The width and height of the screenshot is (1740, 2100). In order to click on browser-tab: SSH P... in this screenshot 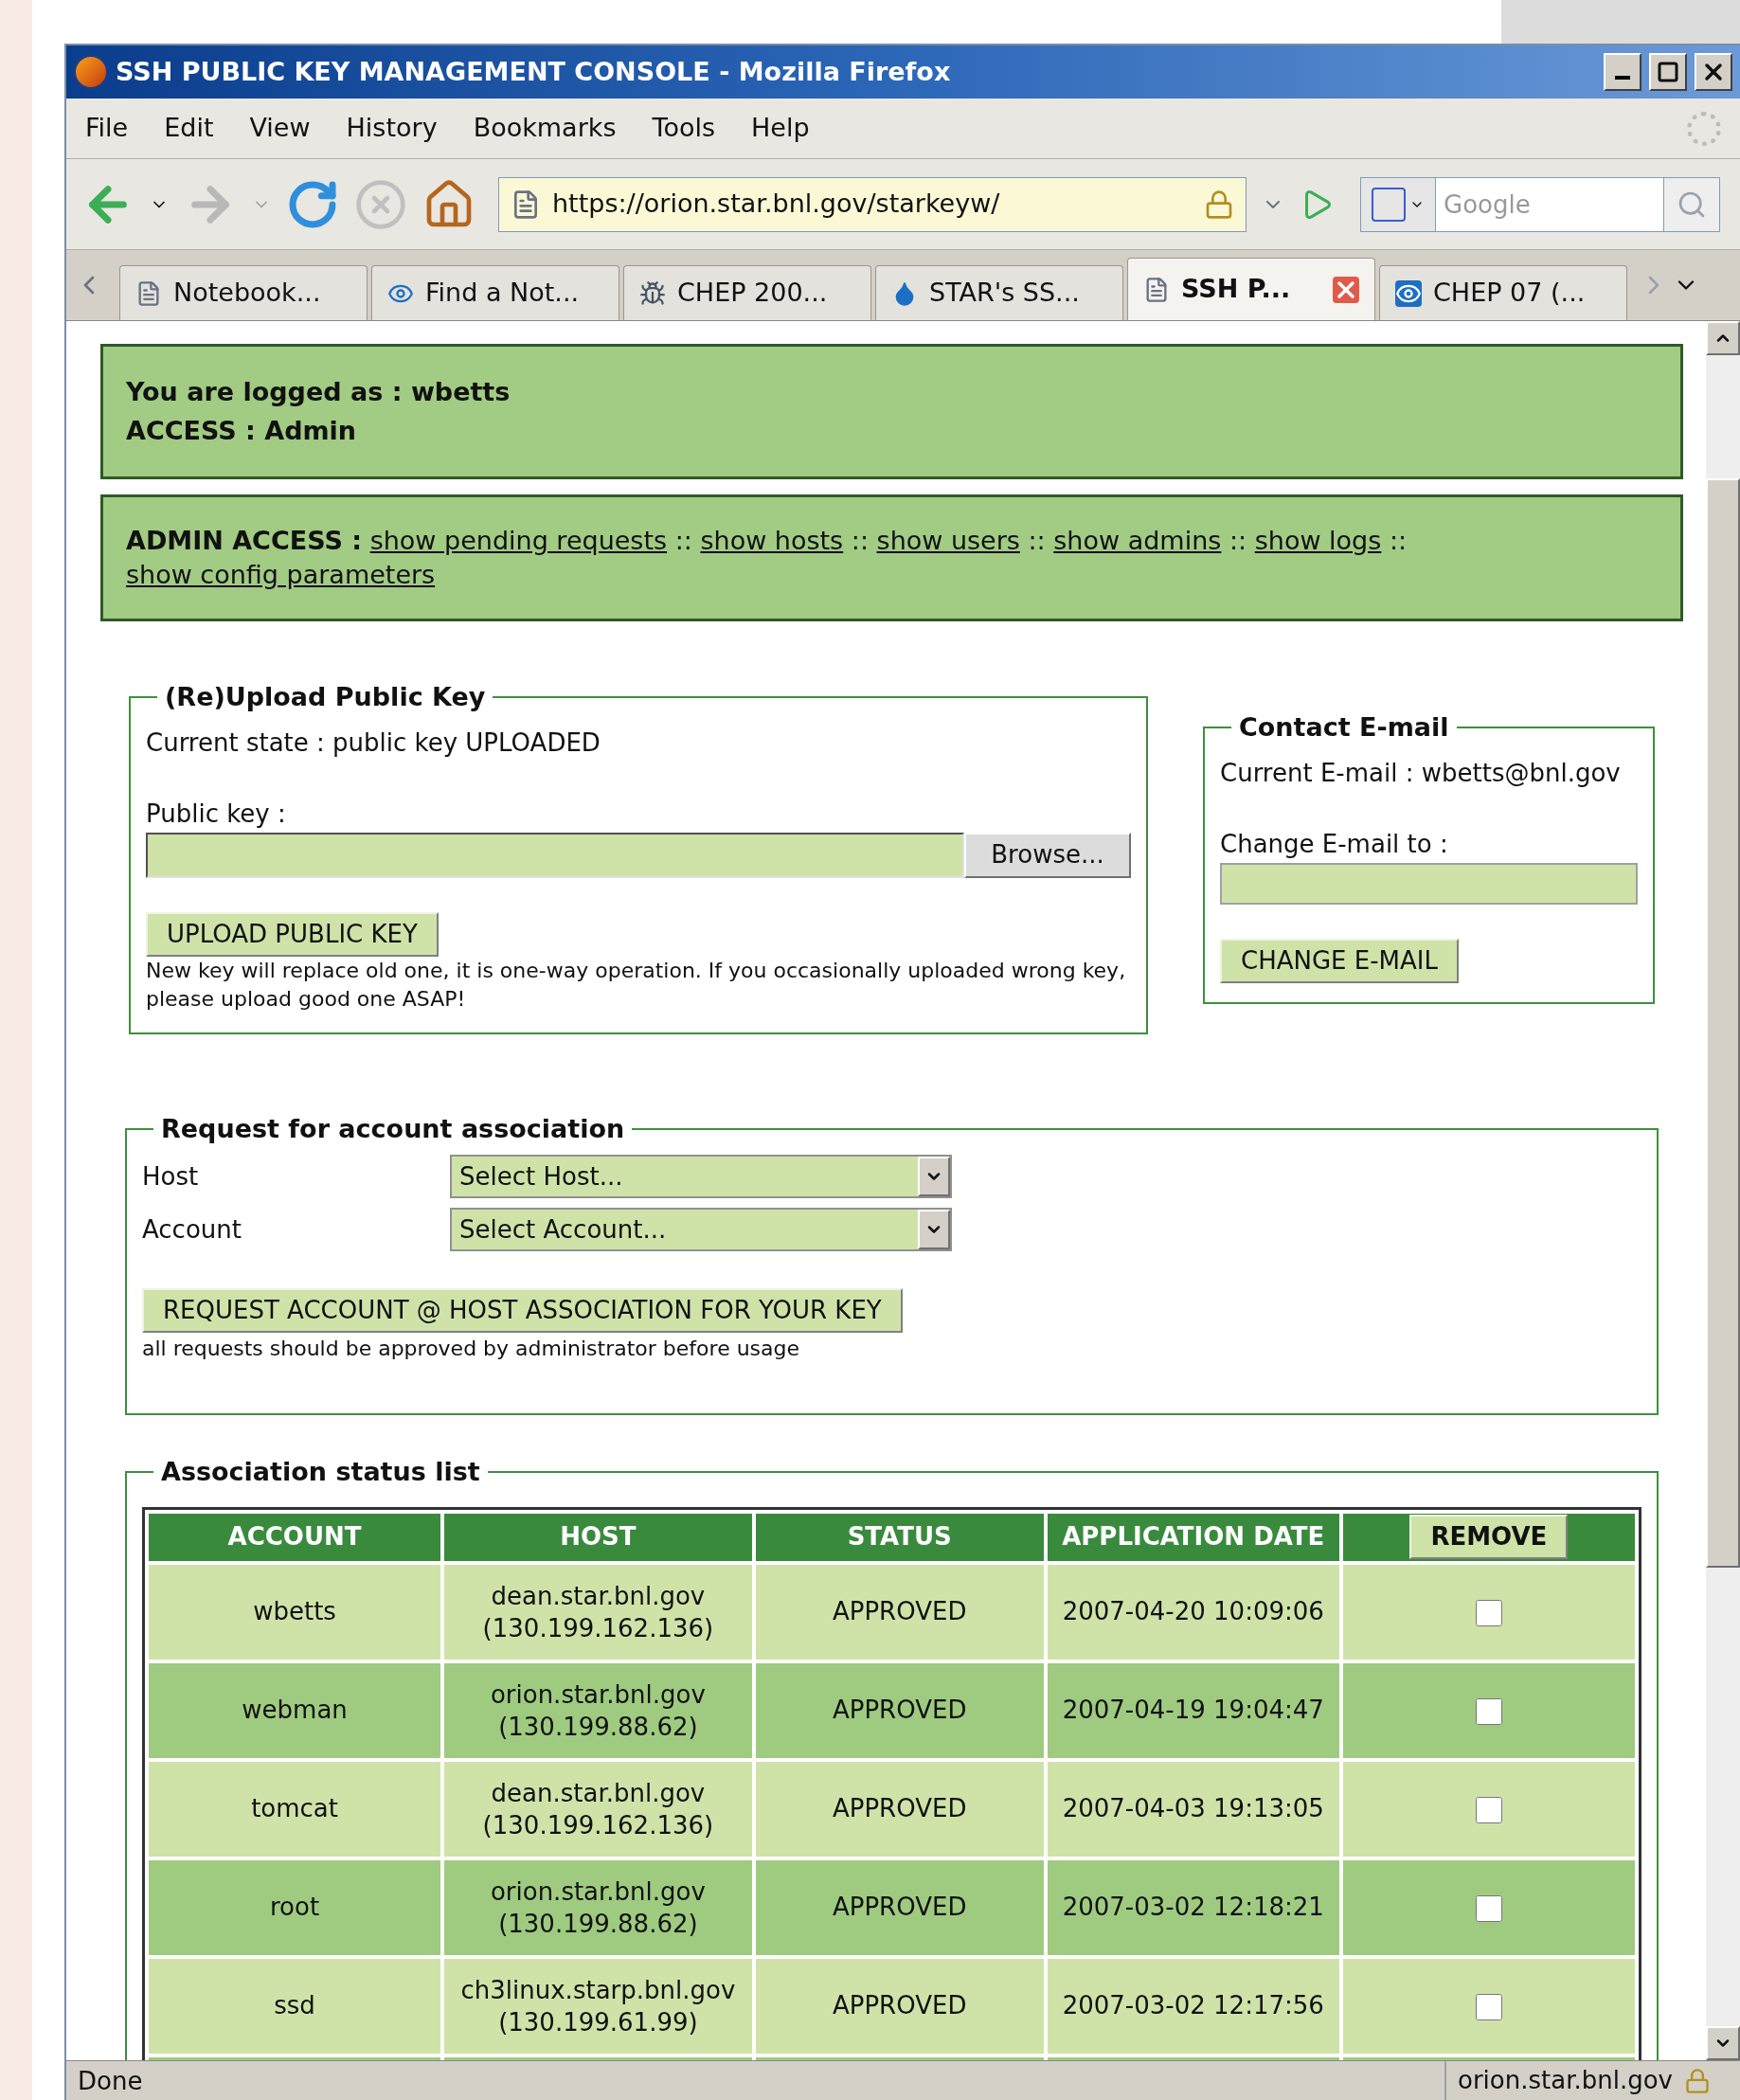, I will do `click(1251, 289)`.